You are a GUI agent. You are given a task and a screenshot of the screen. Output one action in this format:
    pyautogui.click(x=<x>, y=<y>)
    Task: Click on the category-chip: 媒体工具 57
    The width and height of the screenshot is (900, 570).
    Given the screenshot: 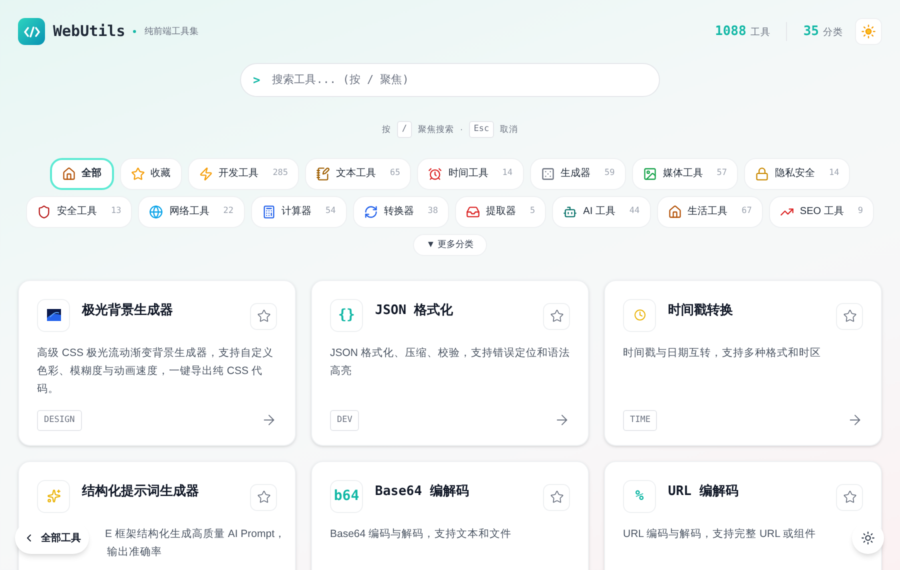 What is the action you would take?
    pyautogui.click(x=685, y=174)
    